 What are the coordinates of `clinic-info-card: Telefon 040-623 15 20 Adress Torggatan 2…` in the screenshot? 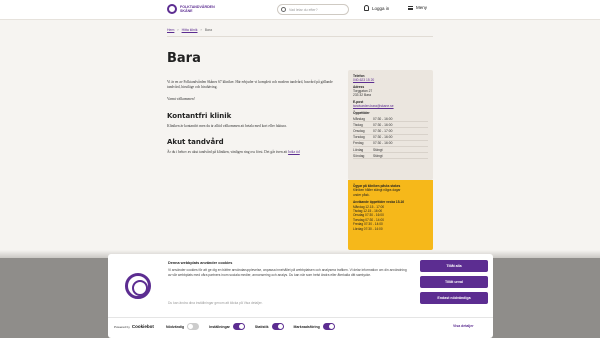 It's located at (390, 125).